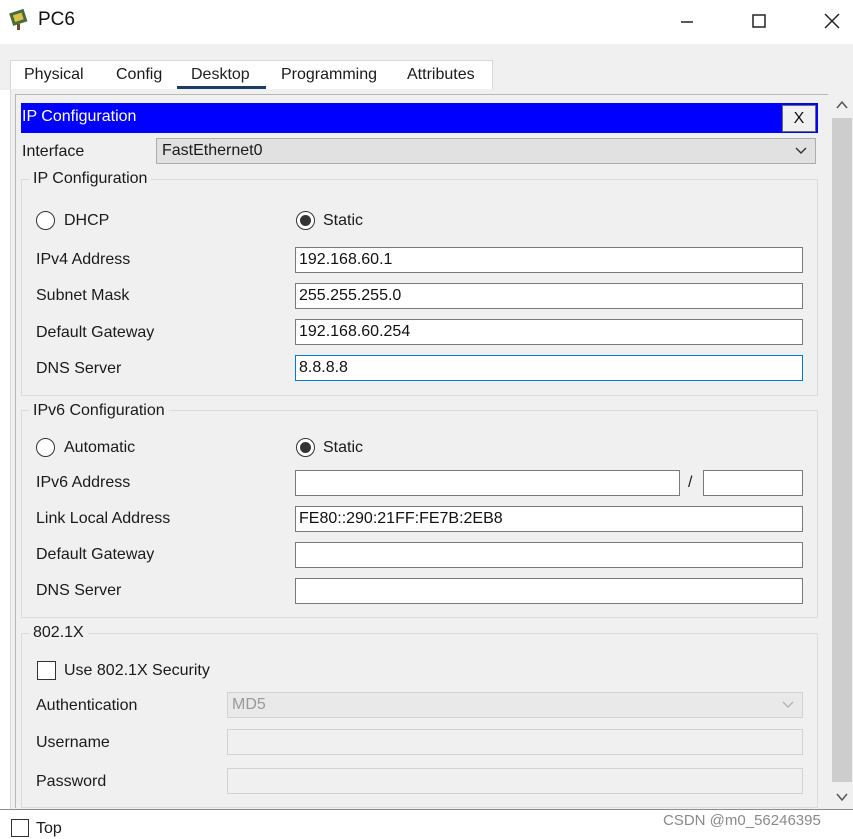 This screenshot has height=839, width=853. I want to click on subnet-mask-input, so click(549, 296).